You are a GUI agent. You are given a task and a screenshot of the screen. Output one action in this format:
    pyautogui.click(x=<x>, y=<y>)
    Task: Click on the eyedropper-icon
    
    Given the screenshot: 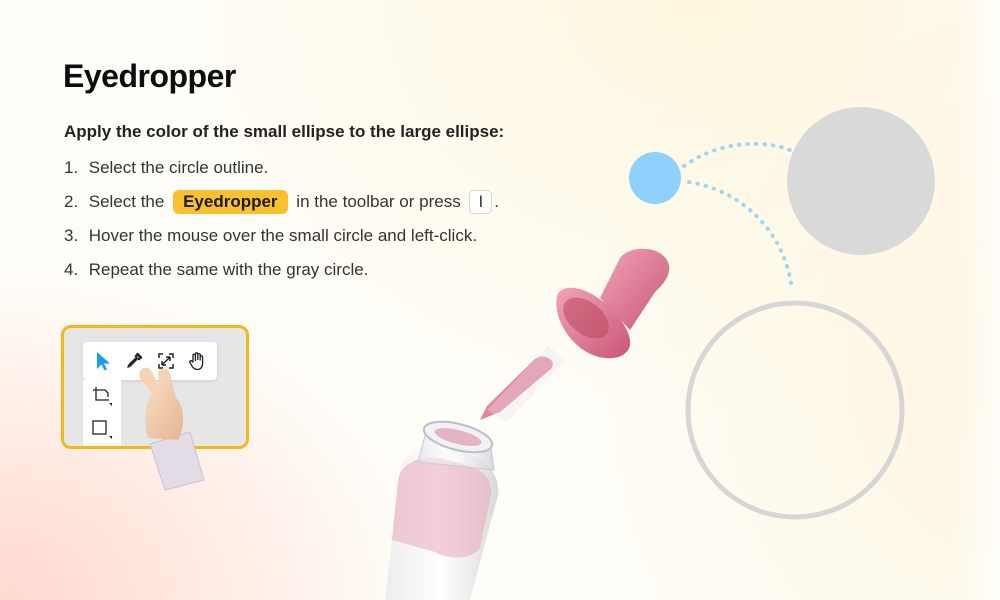 What is the action you would take?
    pyautogui.click(x=135, y=360)
    